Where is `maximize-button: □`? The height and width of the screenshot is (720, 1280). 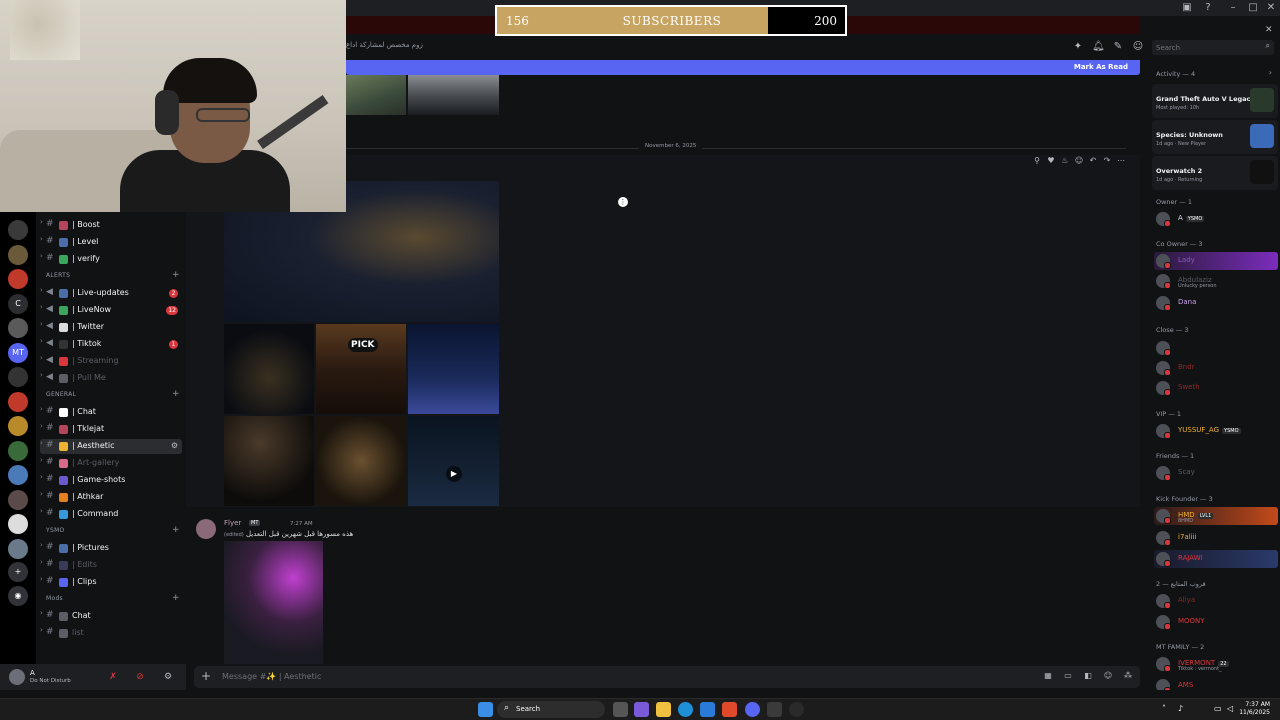 maximize-button: □ is located at coordinates (1253, 8).